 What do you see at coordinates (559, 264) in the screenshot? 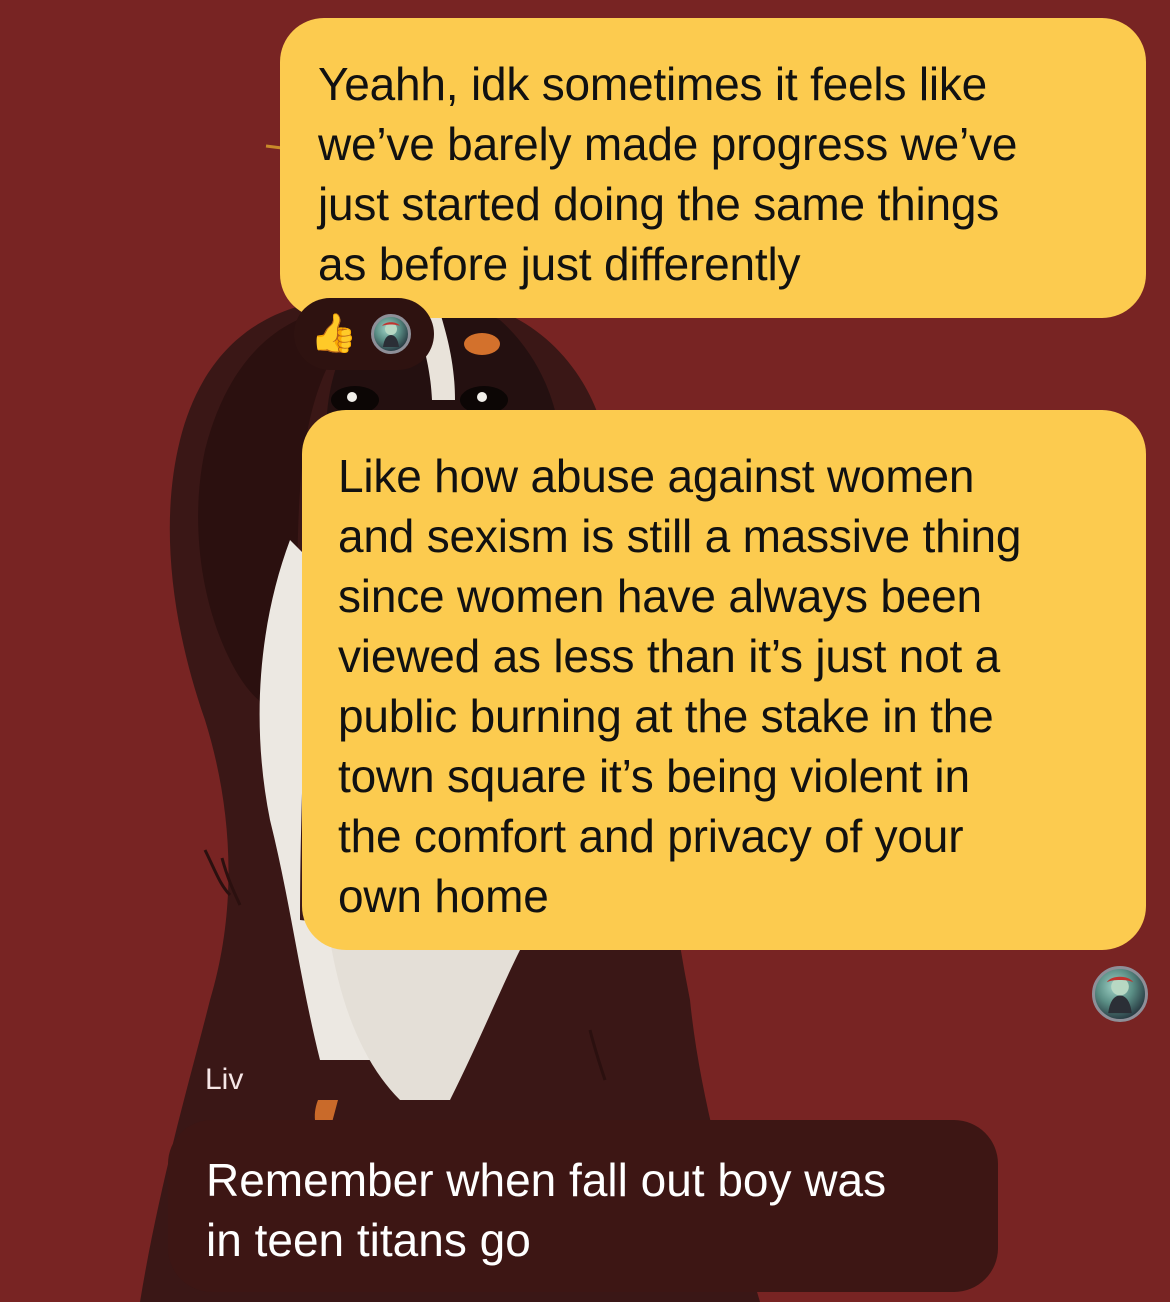
I see `message-line: as before just differently` at bounding box center [559, 264].